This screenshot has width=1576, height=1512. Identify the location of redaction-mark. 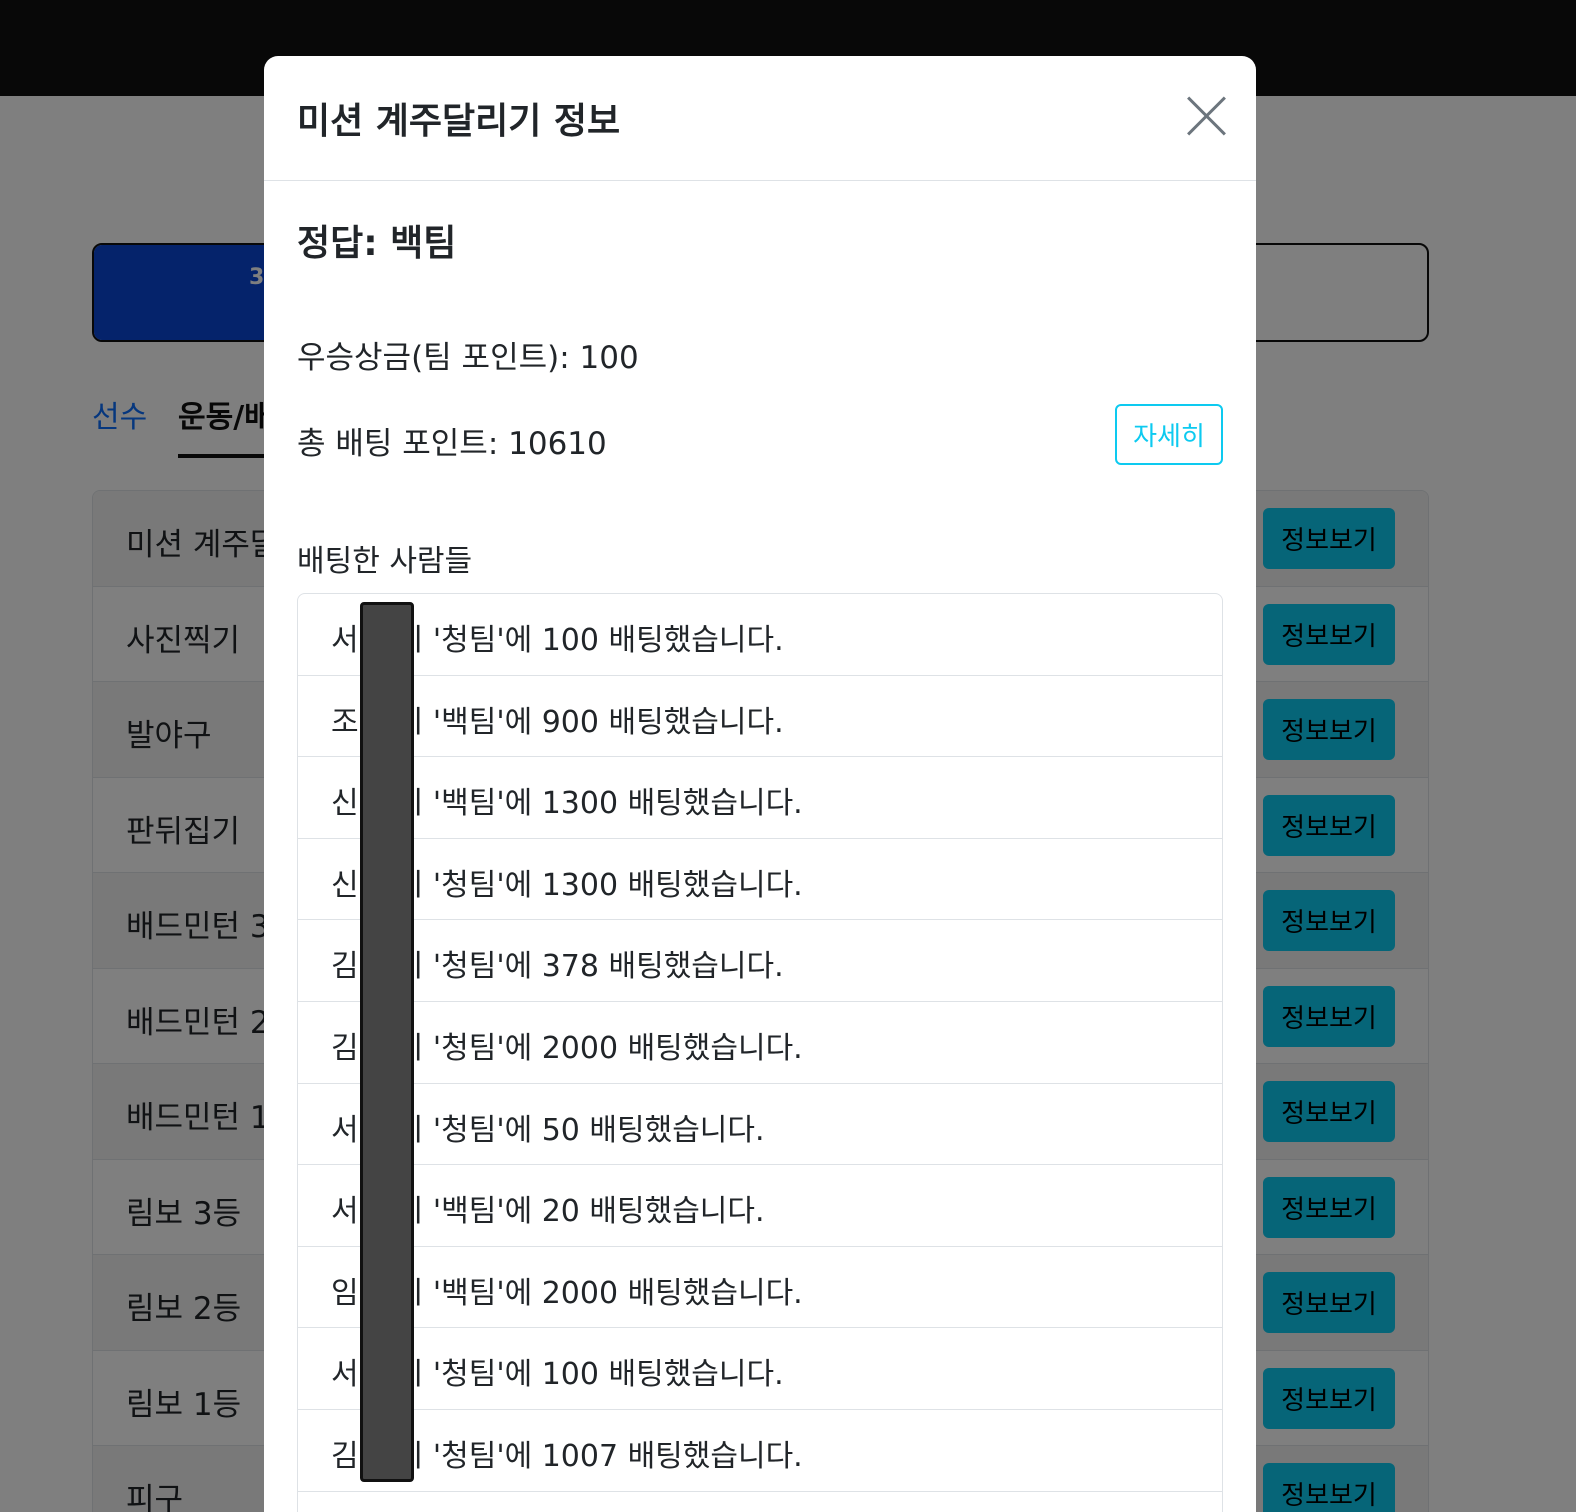
(387, 1042).